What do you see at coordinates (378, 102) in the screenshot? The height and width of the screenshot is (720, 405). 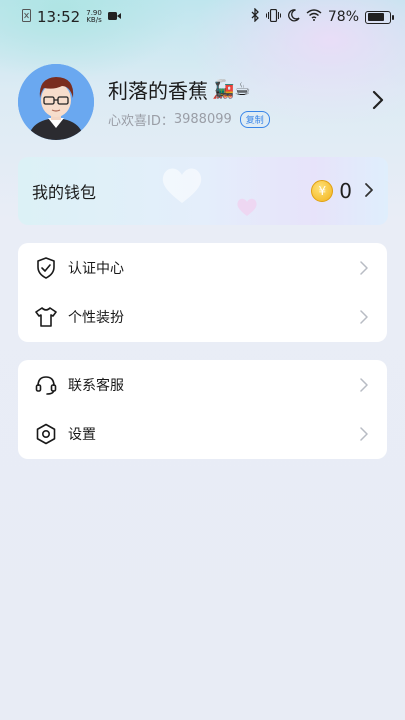 I see `profile-chevron-right-icon` at bounding box center [378, 102].